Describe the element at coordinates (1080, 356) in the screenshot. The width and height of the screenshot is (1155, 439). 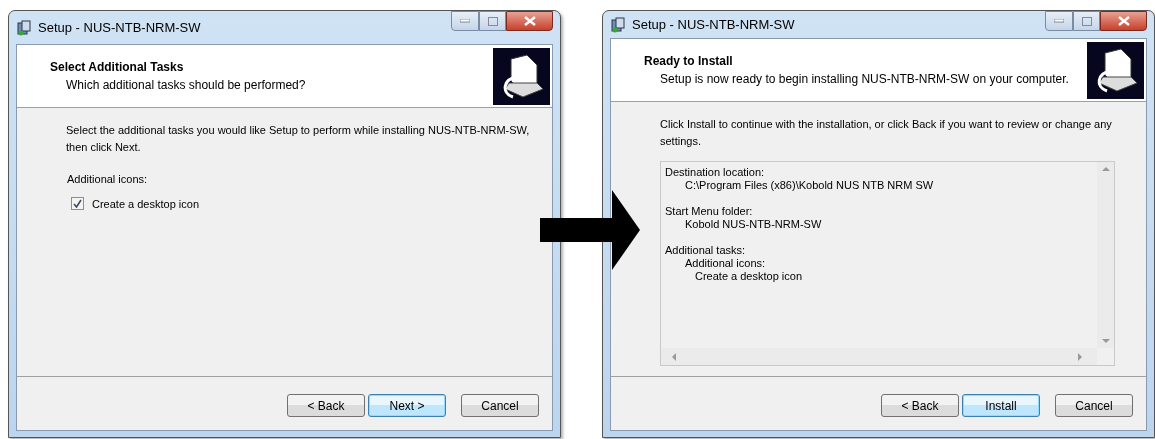
I see `scroll-right-icon` at that location.